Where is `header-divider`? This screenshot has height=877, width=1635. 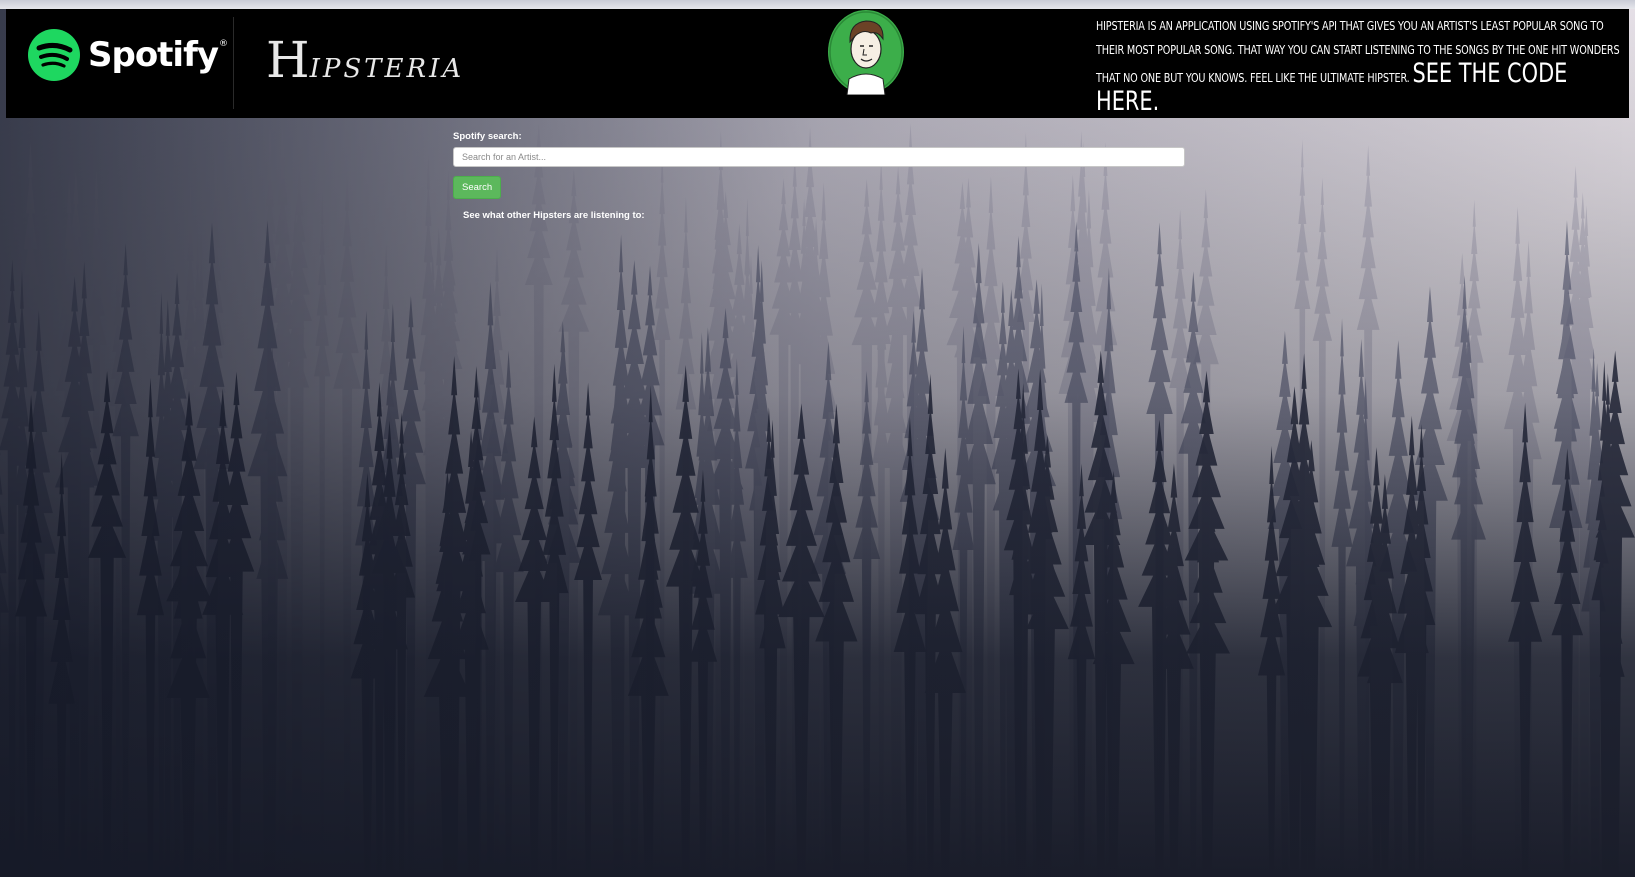
header-divider is located at coordinates (233, 63).